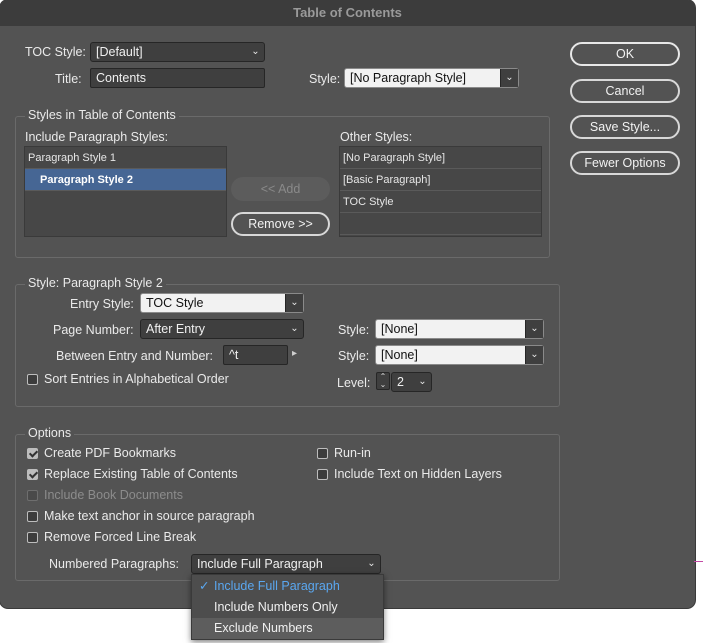  I want to click on include-styles-list: Paragraph Style 1 Paragraph Style 2, so click(125, 191).